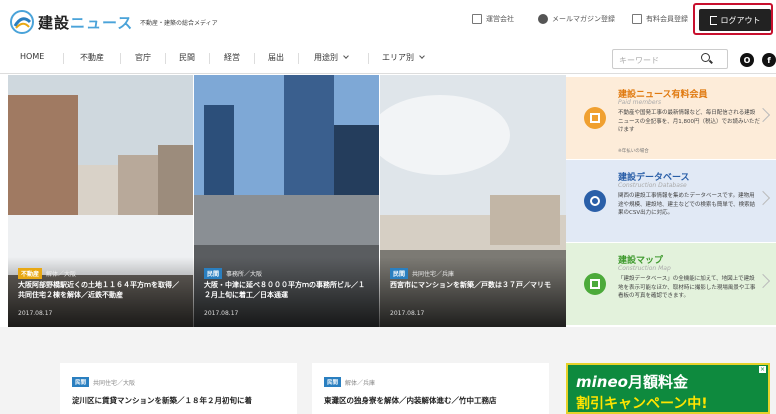  I want to click on util-link-company: 運営会社, so click(493, 19).